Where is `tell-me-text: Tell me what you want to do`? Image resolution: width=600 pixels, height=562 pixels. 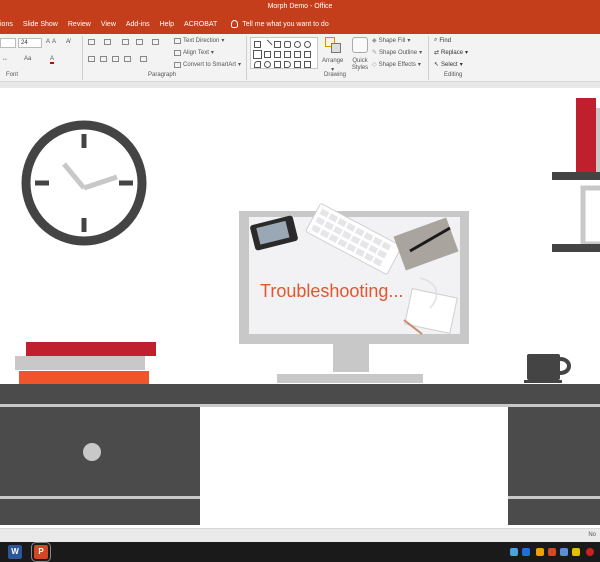 tell-me-text: Tell me what you want to do is located at coordinates (285, 24).